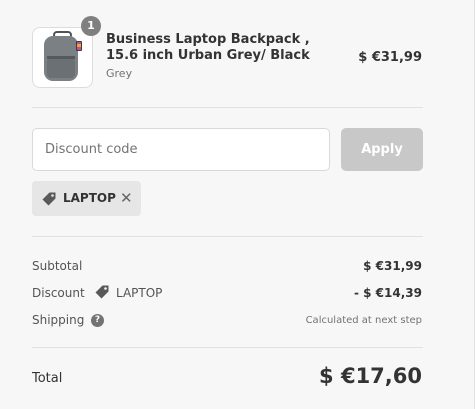 Image resolution: width=475 pixels, height=409 pixels. Describe the element at coordinates (382, 149) in the screenshot. I see `apply-button: Apply` at that location.